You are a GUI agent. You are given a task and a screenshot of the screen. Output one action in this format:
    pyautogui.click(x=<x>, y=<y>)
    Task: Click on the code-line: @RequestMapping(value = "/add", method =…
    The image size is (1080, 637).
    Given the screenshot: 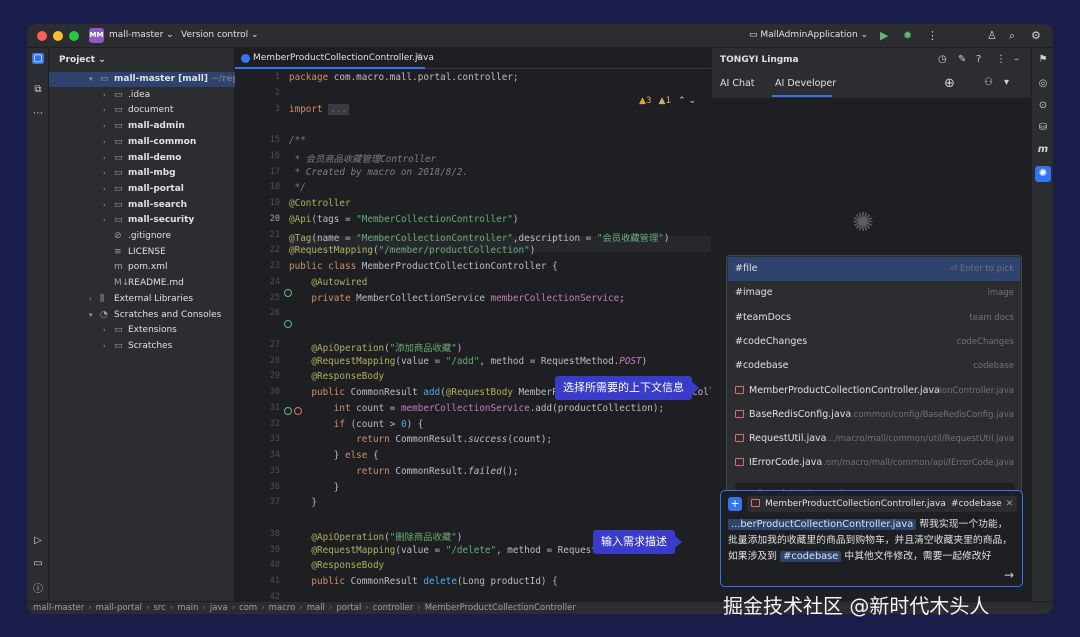 What is the action you would take?
    pyautogui.click(x=468, y=361)
    